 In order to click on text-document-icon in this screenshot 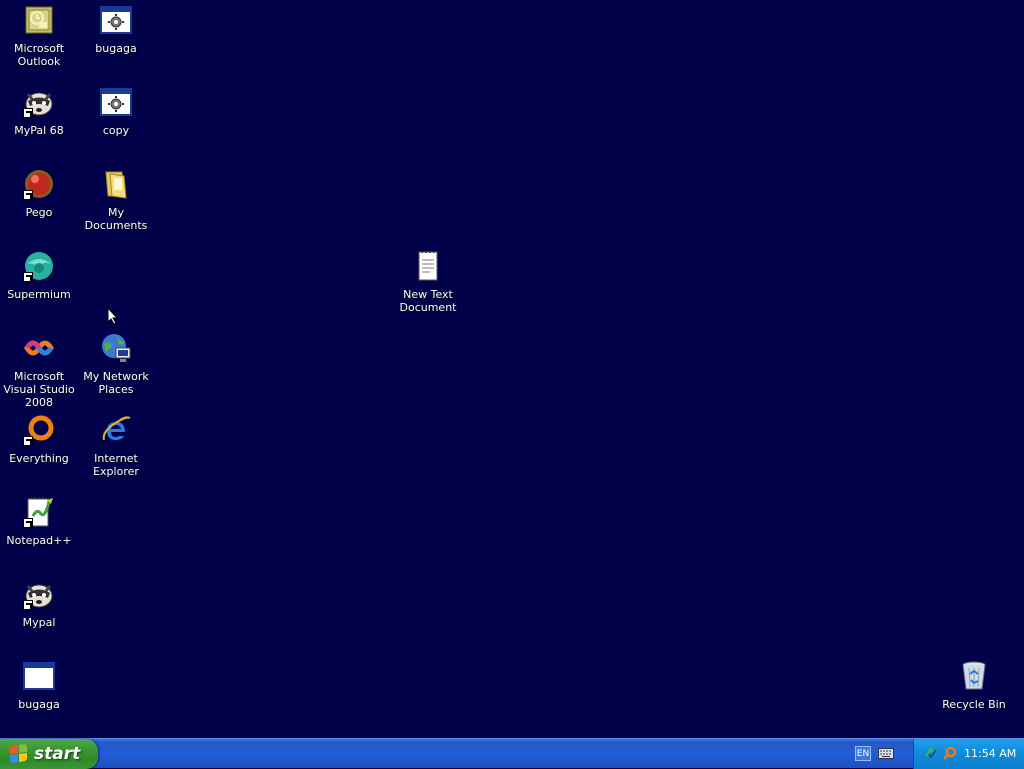, I will do `click(428, 266)`.